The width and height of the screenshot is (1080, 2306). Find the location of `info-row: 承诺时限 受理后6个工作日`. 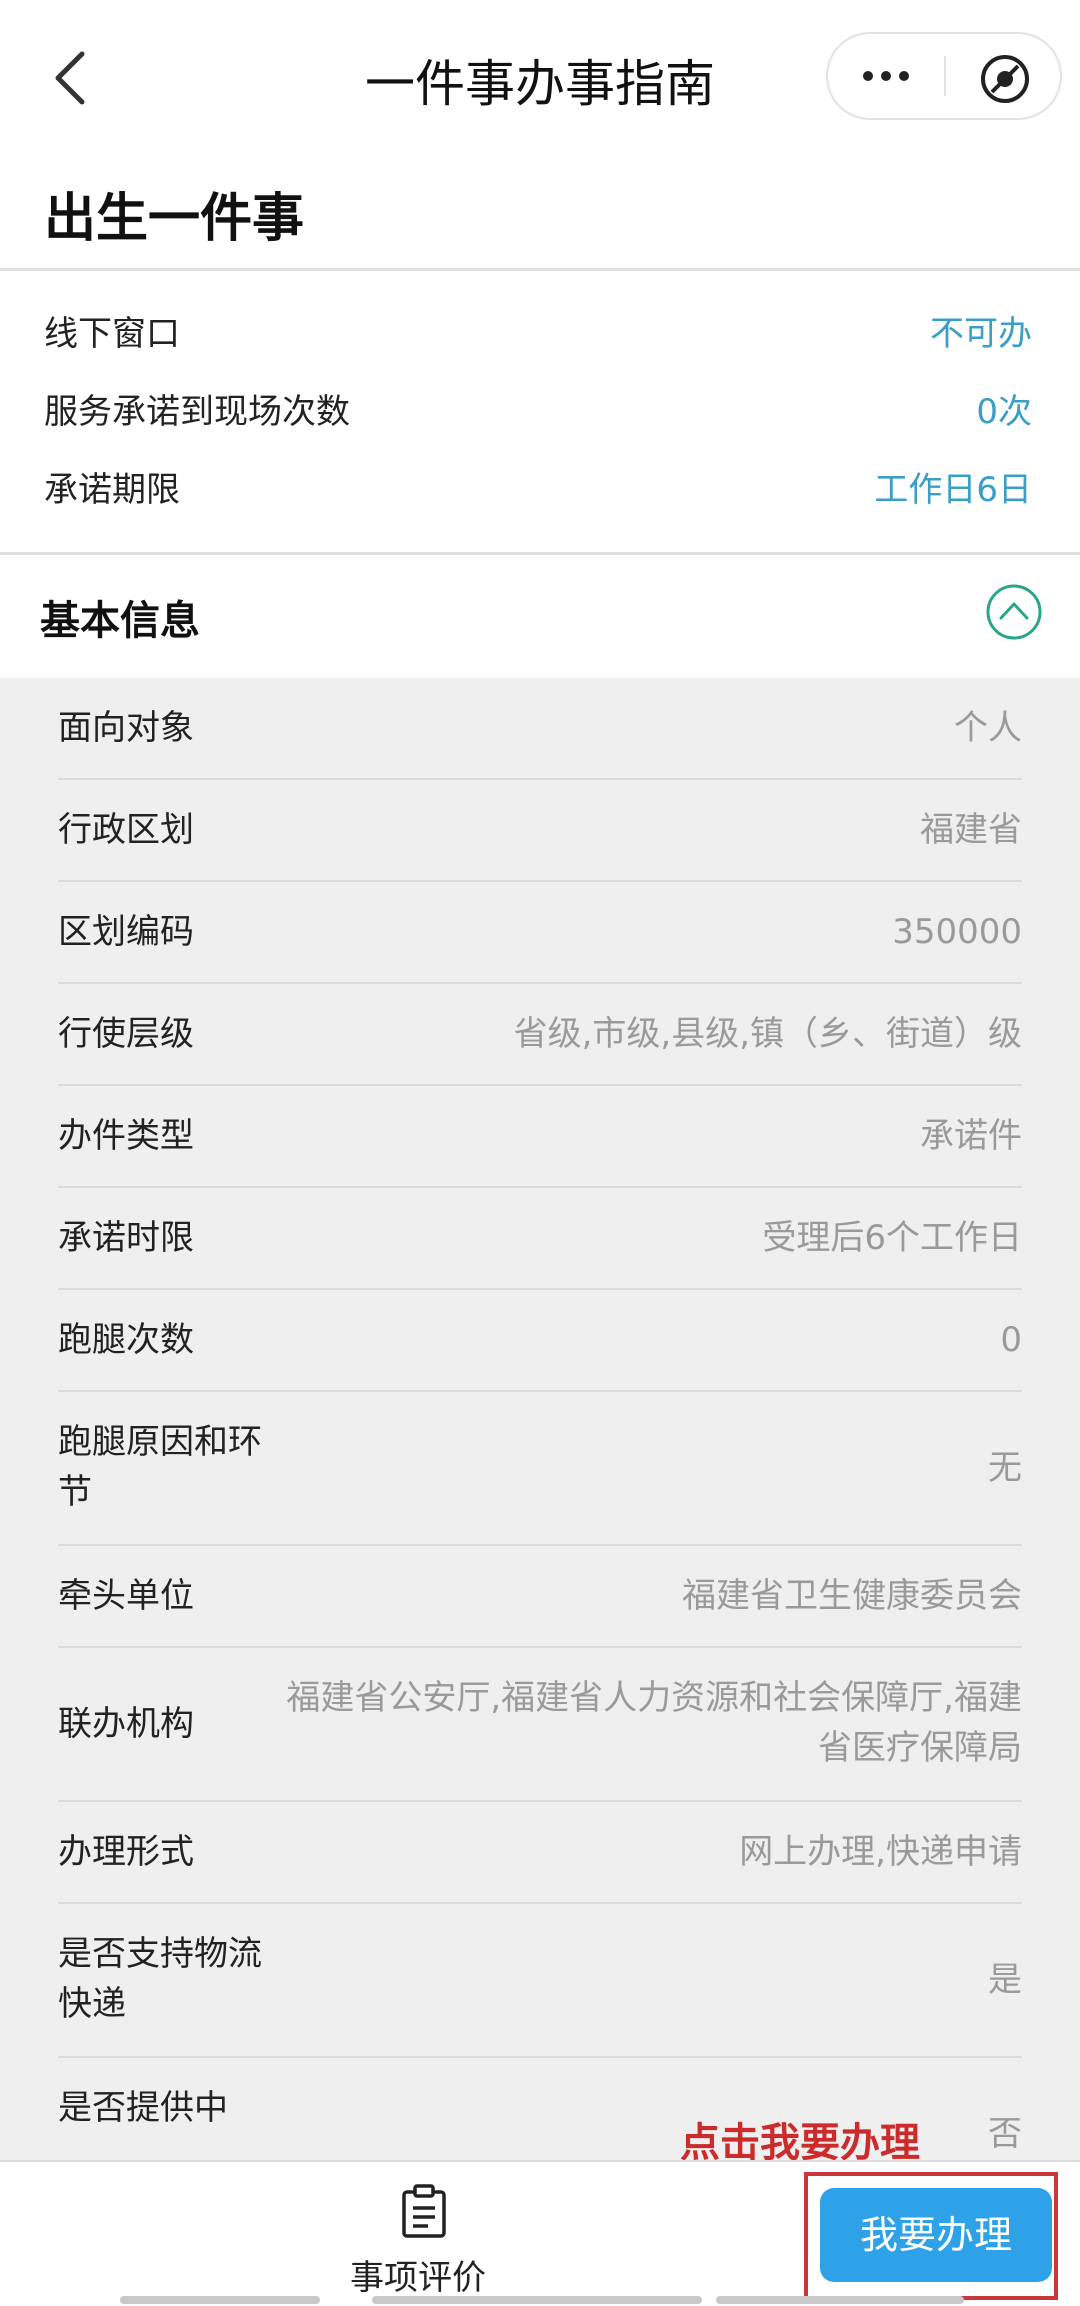

info-row: 承诺时限 受理后6个工作日 is located at coordinates (540, 1239).